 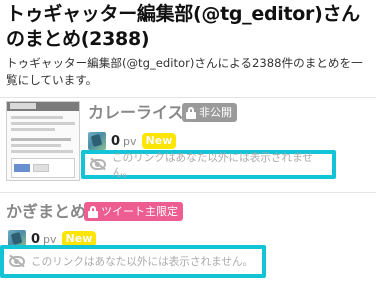 I want to click on summary-title-link: カレーライス, so click(x=136, y=113).